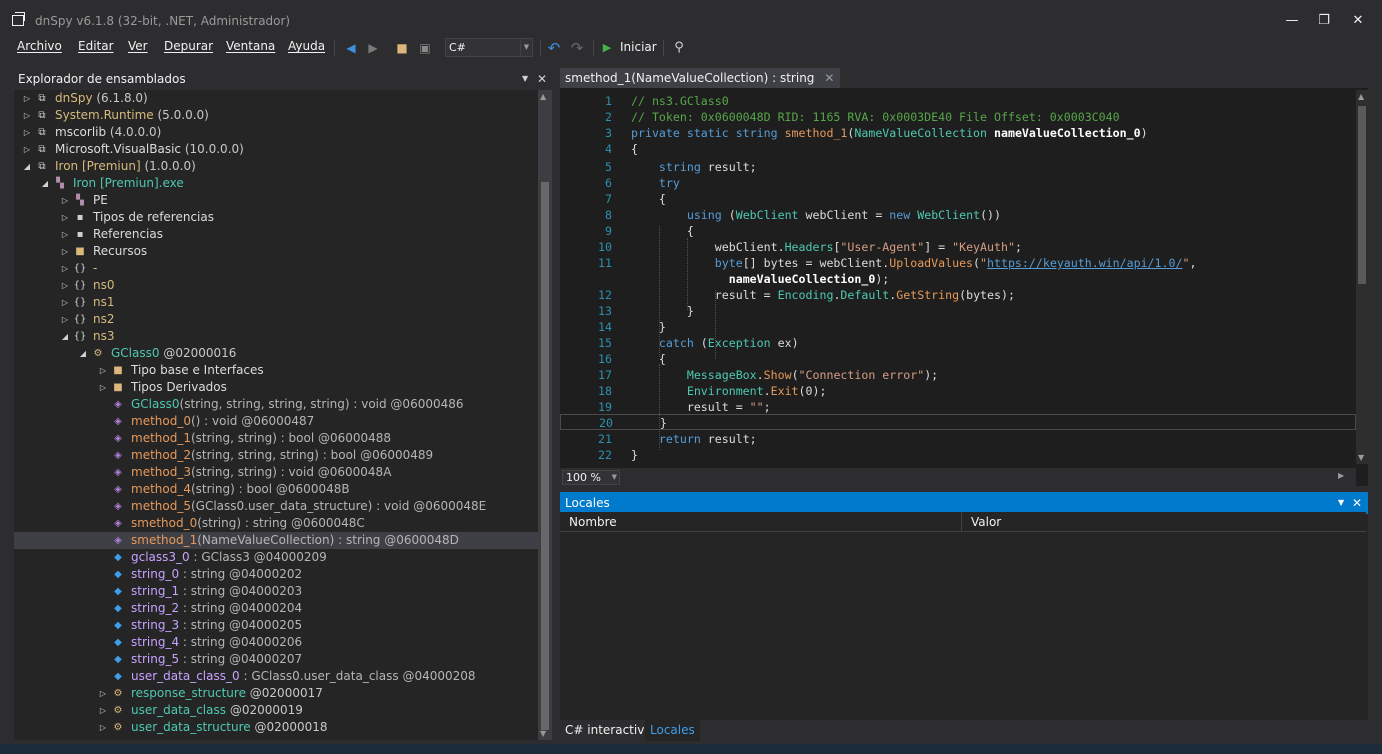 Image resolution: width=1382 pixels, height=754 pixels. What do you see at coordinates (276, 387) in the screenshot?
I see `tree-node-node-tipos-derivados: ▷ ■ Tipos Derivados` at bounding box center [276, 387].